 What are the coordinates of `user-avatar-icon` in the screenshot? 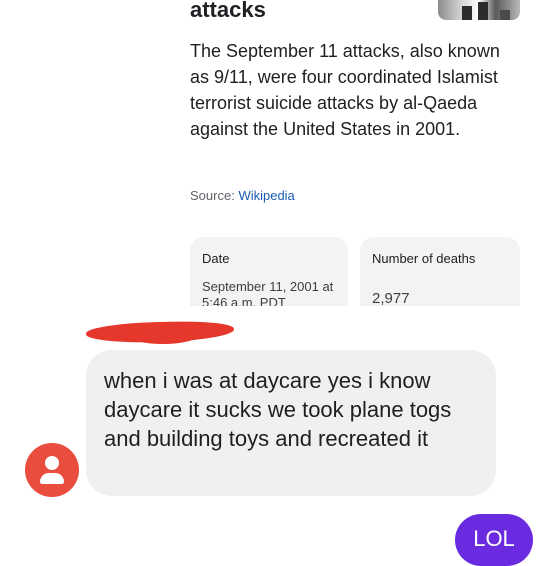 It's located at (52, 470).